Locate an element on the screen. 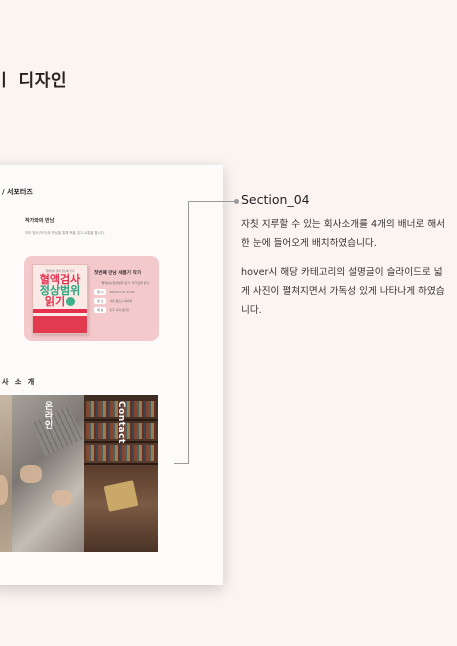 The height and width of the screenshot is (646, 457). event-chip: 장 소 is located at coordinates (100, 301).